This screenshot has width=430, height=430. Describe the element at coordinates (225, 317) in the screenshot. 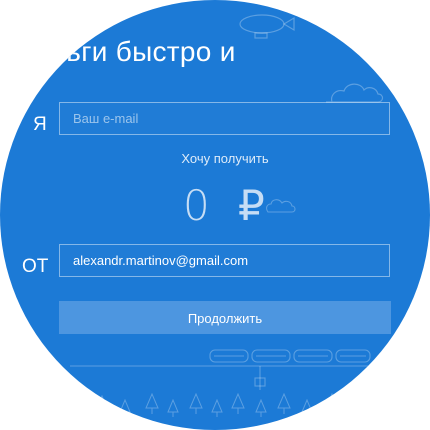

I see `continue-button: Продолжить` at that location.